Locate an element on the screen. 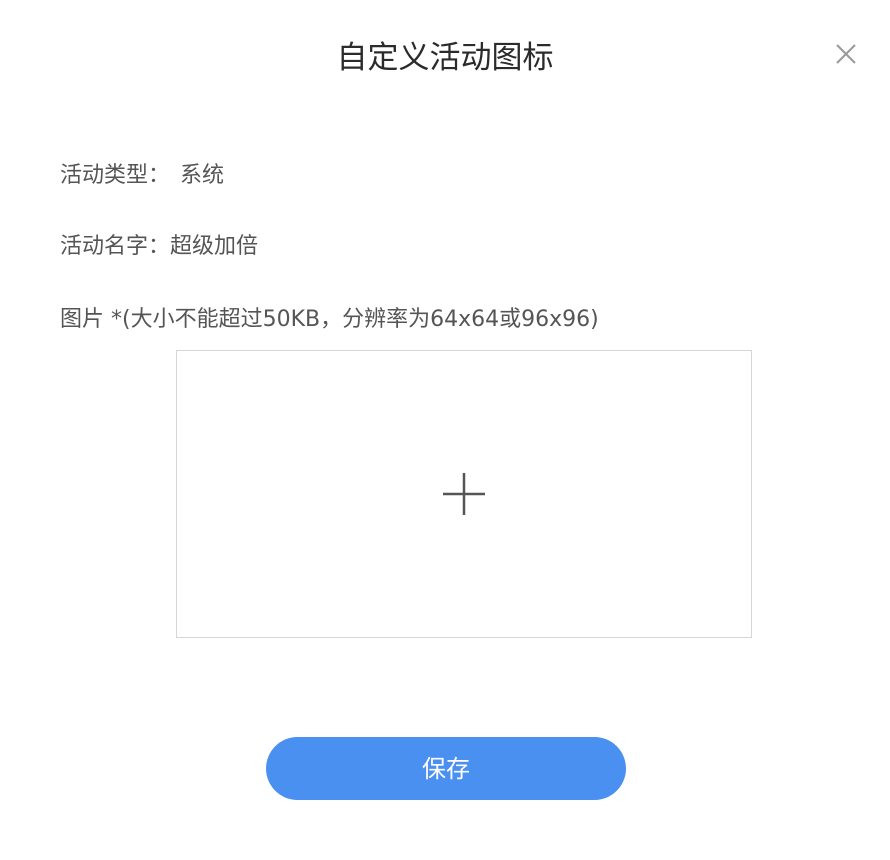  save-button: 保存 is located at coordinates (446, 768).